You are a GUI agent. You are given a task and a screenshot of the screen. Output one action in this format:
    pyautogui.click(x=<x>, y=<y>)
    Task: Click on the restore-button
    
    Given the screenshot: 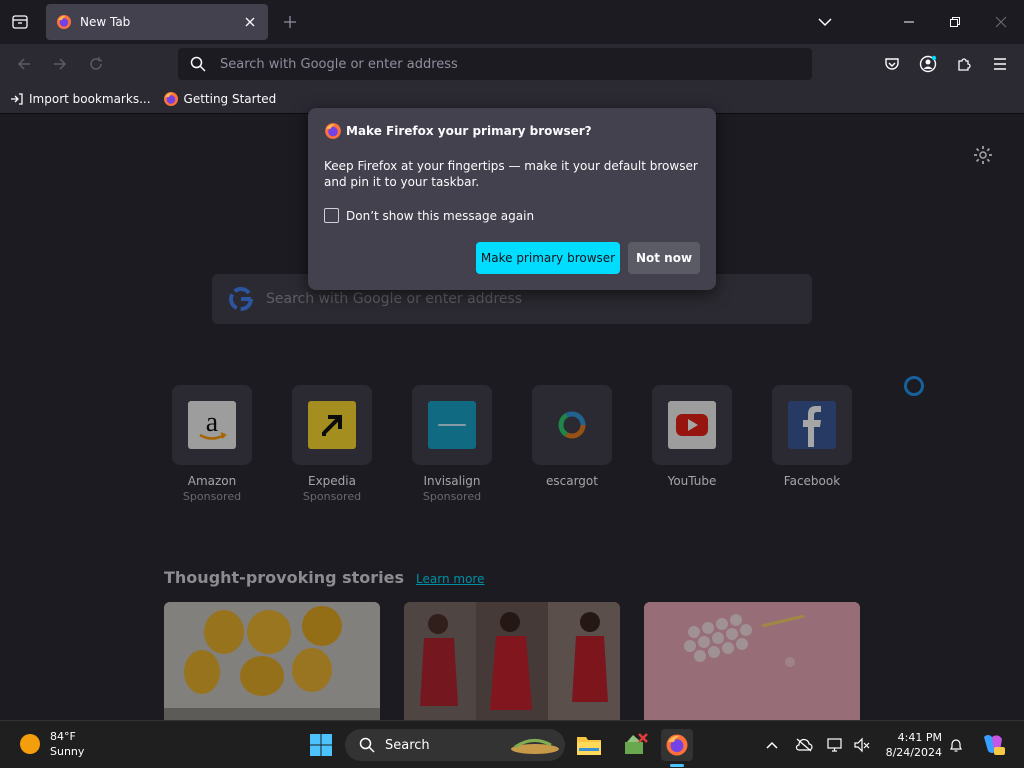 What is the action you would take?
    pyautogui.click(x=955, y=22)
    